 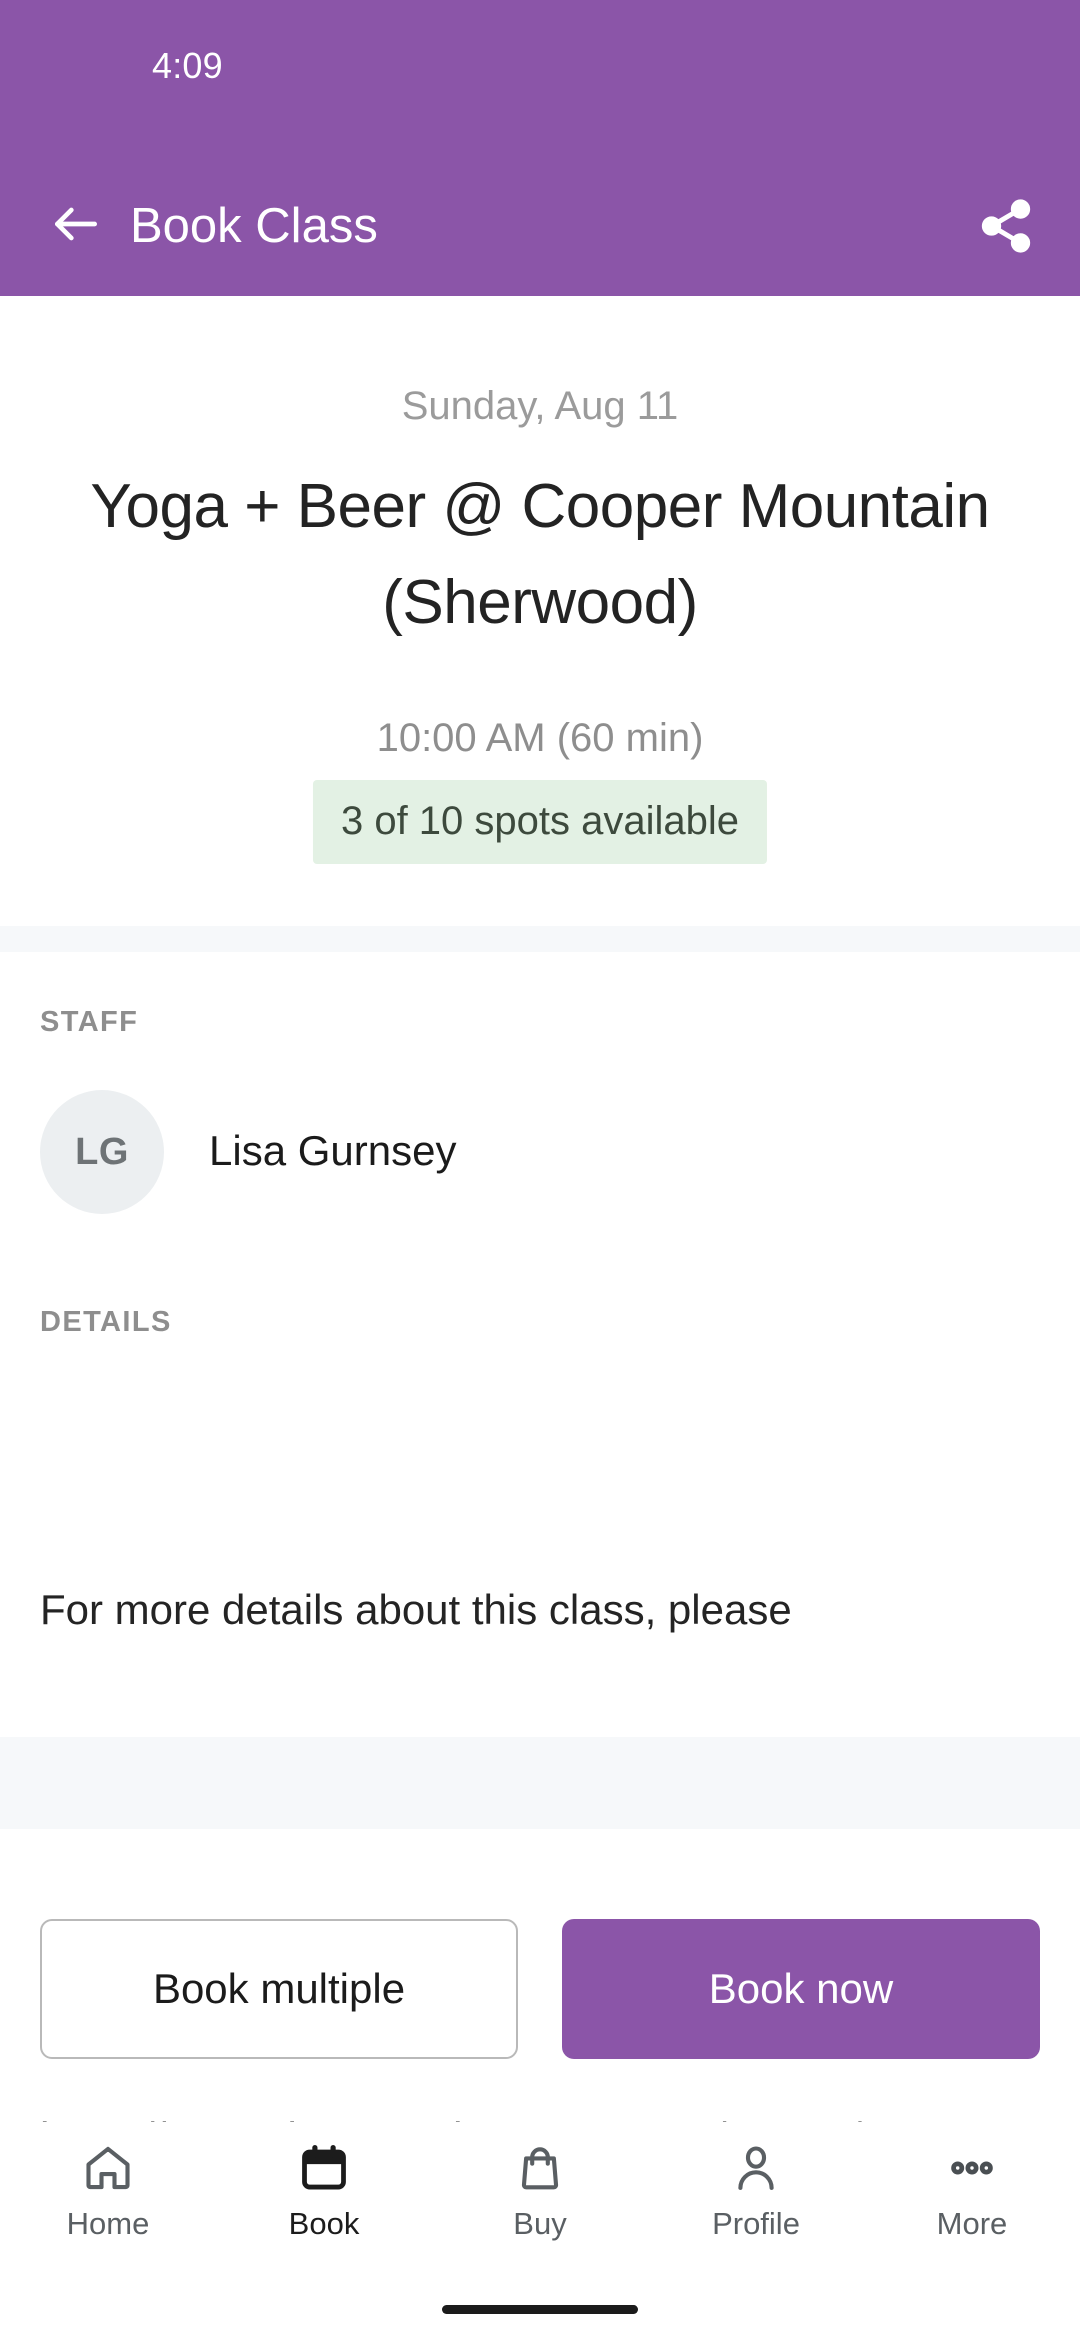 What do you see at coordinates (106, 1322) in the screenshot?
I see `details-section-label: DETAILS` at bounding box center [106, 1322].